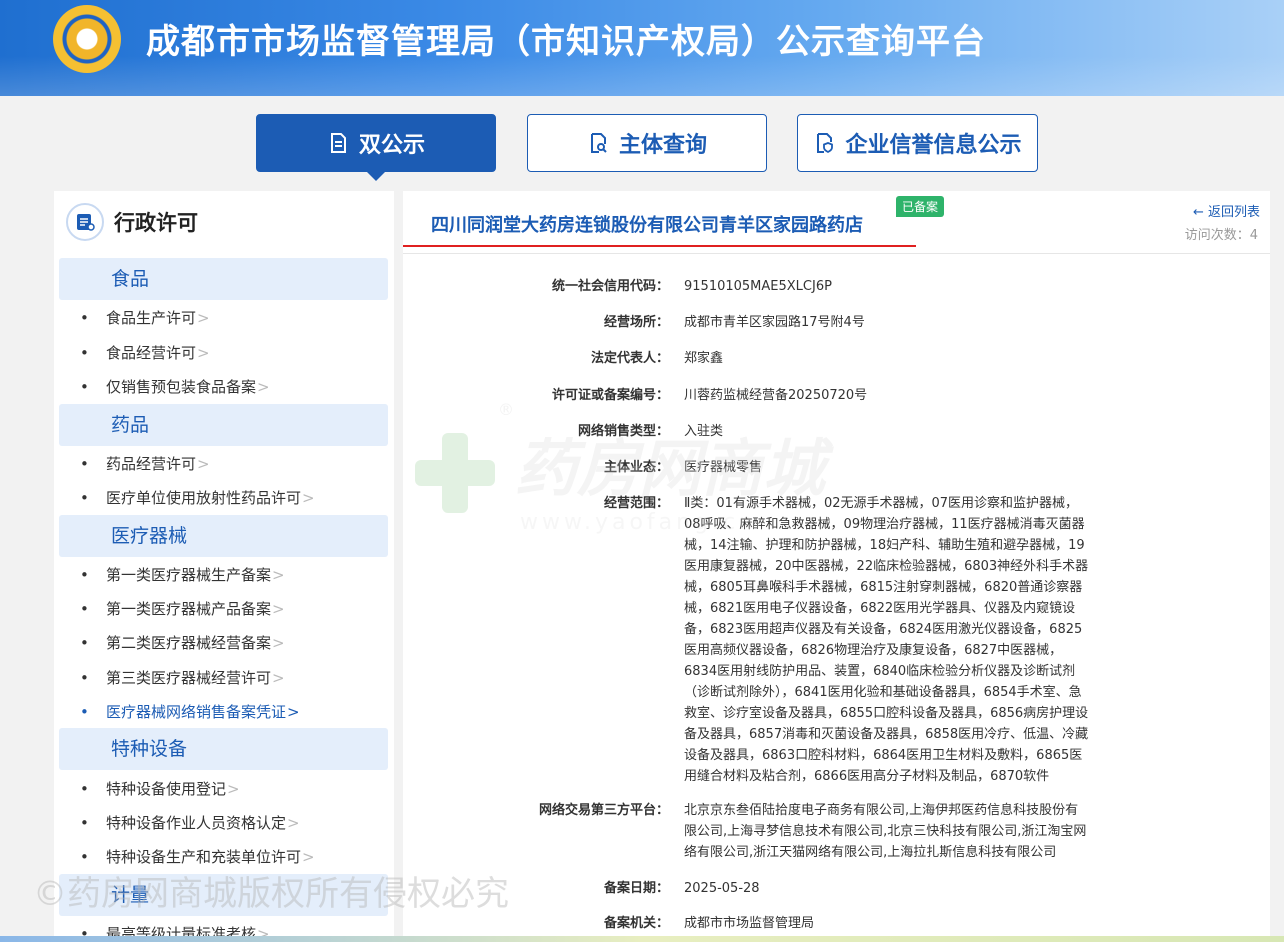 The image size is (1284, 942). I want to click on sidebar-item-drug-business: 药品经营许可>, so click(145, 464).